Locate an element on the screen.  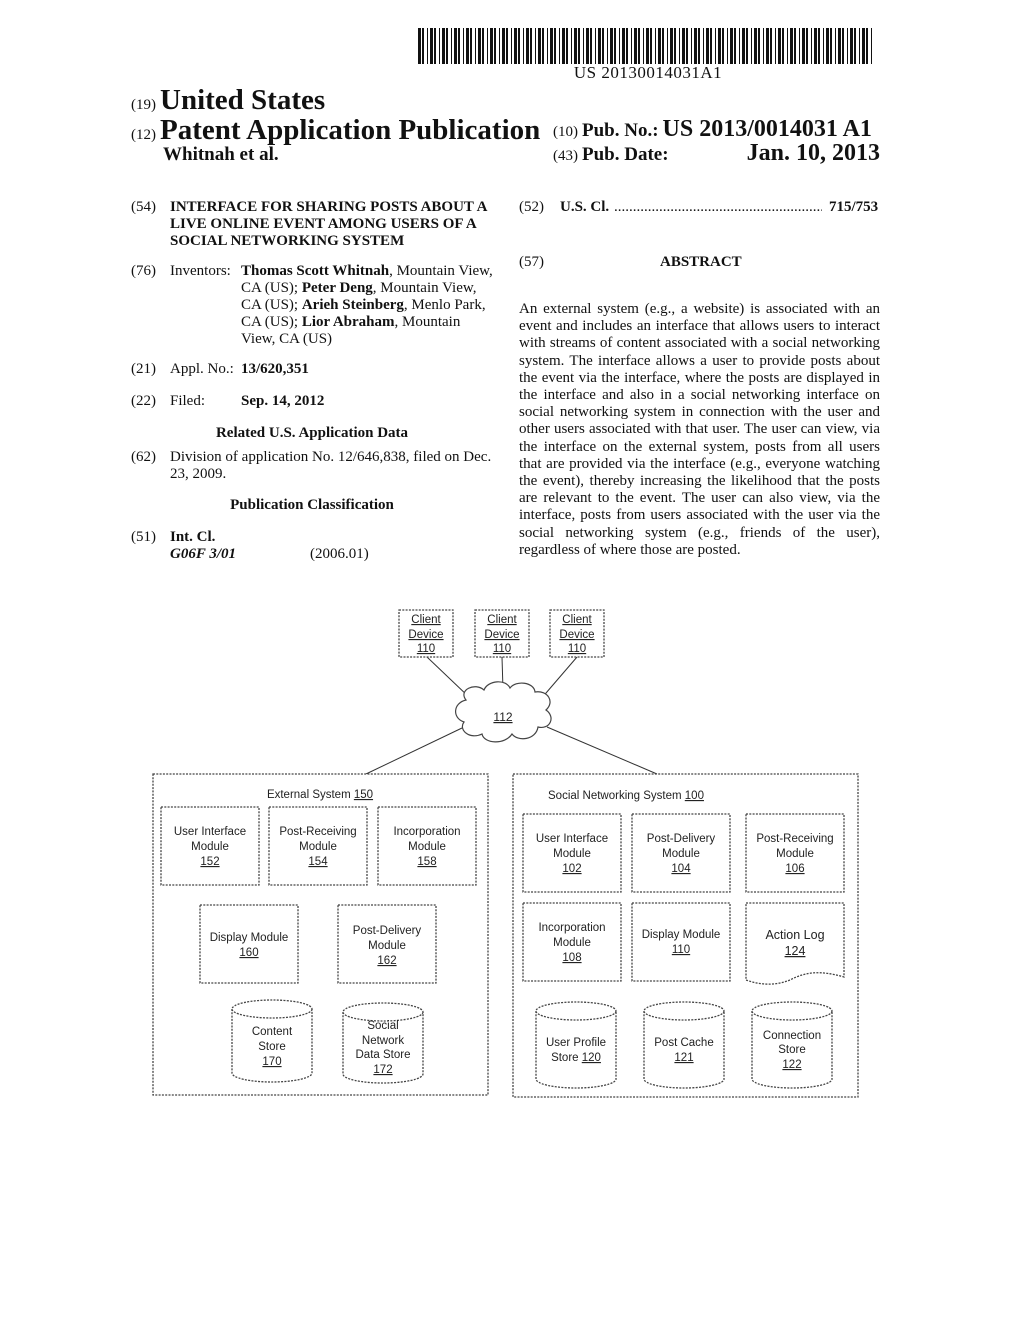
module-box: Post-Receiving Module 106 is located at coordinates (795, 853).